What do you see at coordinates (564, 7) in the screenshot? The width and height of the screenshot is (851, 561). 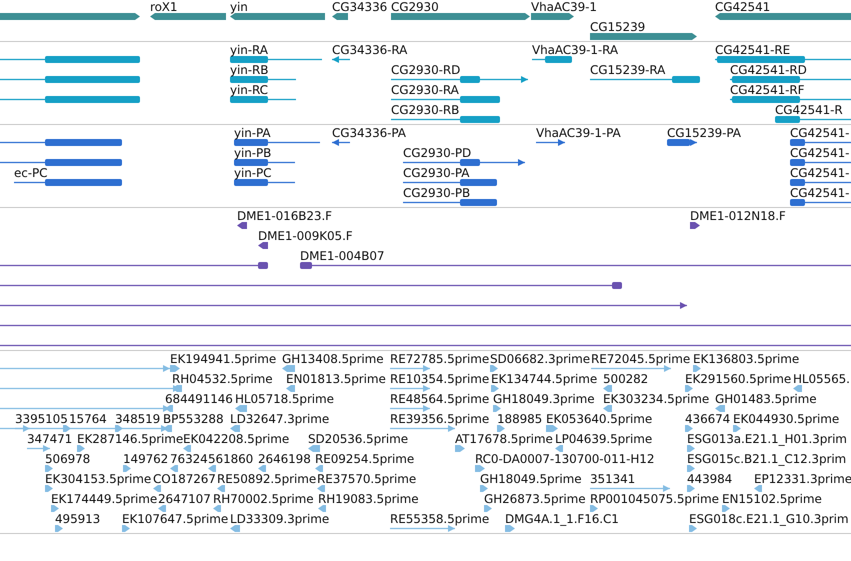 I see `feature-label: VhaAC39-1` at bounding box center [564, 7].